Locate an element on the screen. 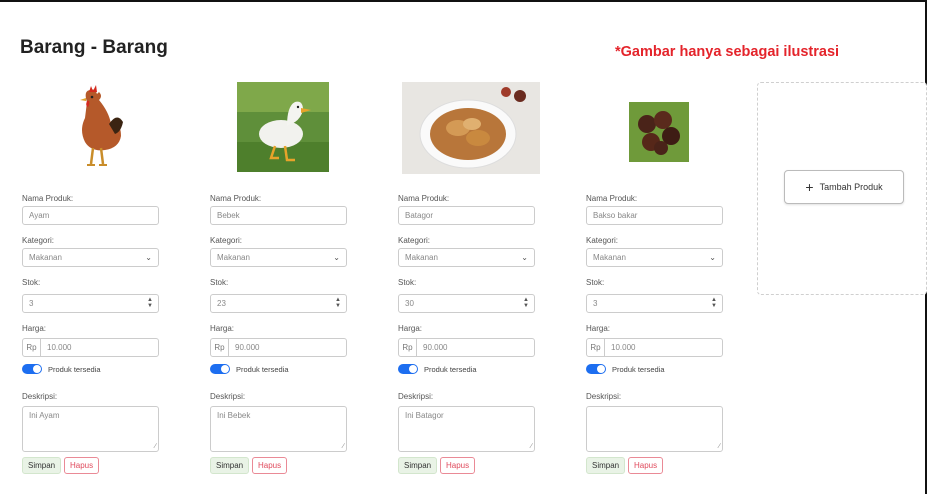 This screenshot has height=494, width=927. product-image-chicken is located at coordinates (94, 128).